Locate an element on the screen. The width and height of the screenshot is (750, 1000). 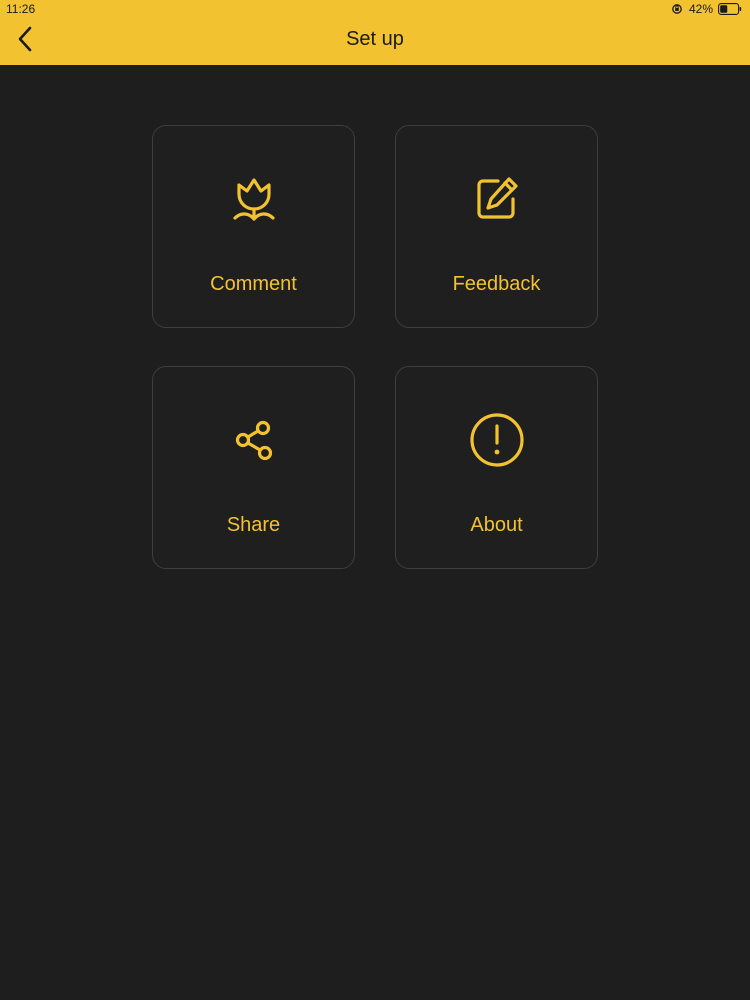
about-label: About is located at coordinates (496, 525).